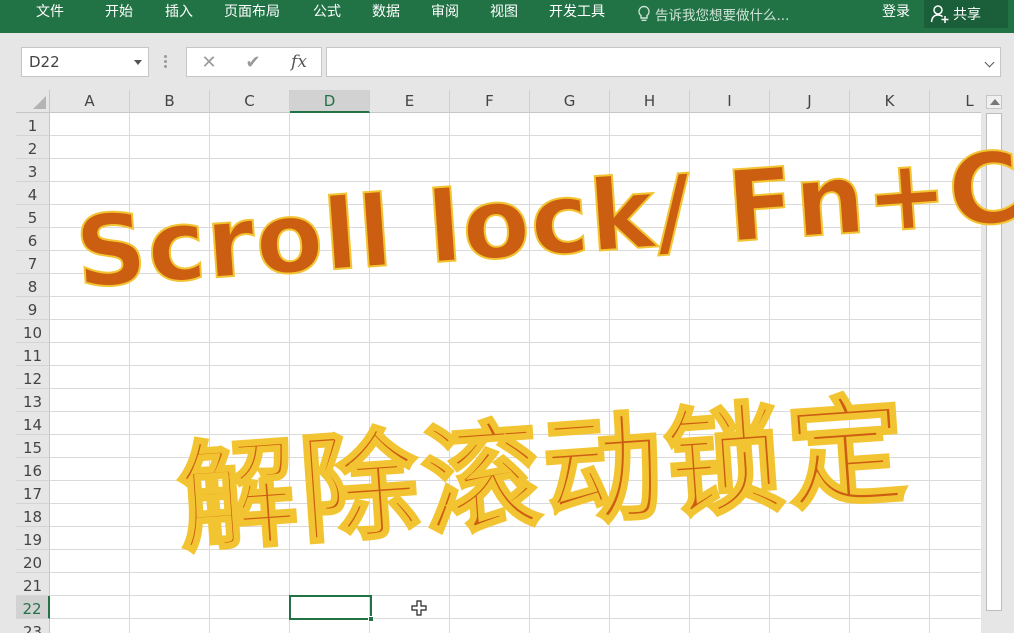  What do you see at coordinates (33, 561) in the screenshot?
I see `row-header-20: 20` at bounding box center [33, 561].